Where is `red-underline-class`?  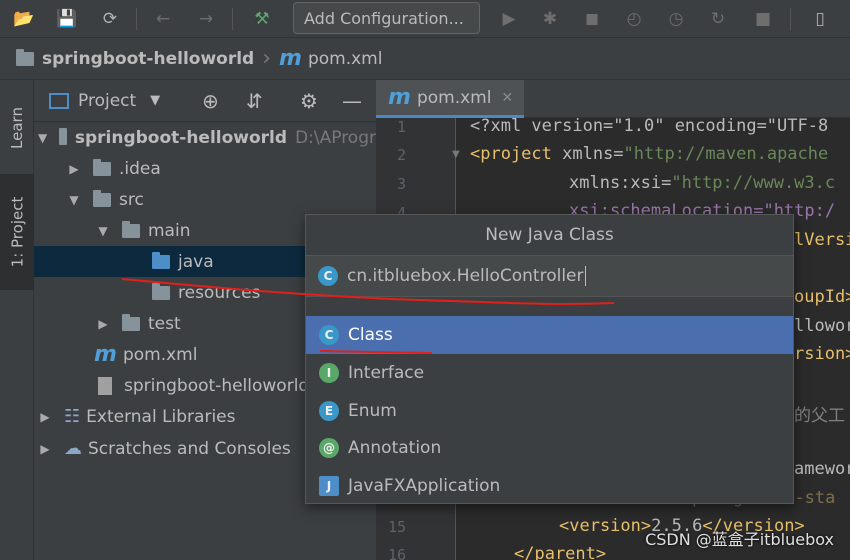
red-underline-class is located at coordinates (376, 352).